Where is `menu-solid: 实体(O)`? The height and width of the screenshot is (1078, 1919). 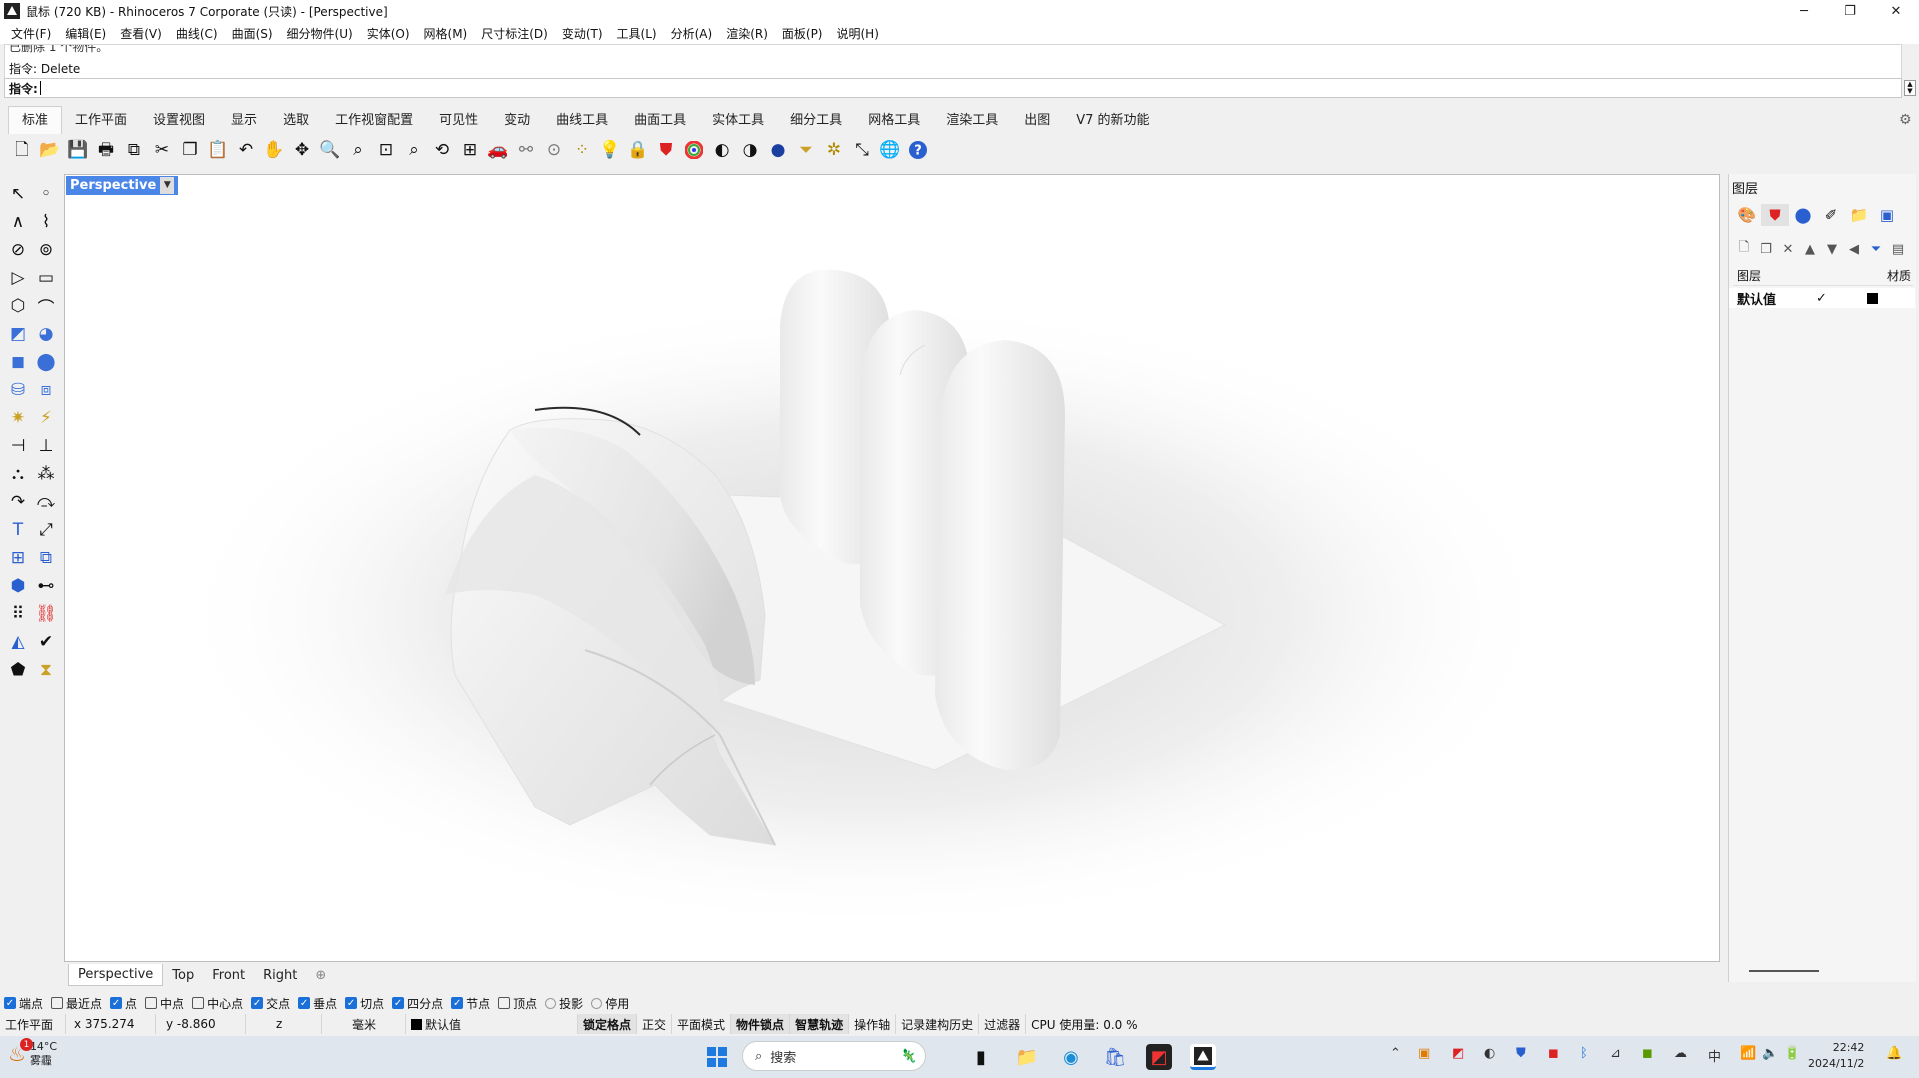 menu-solid: 实体(O) is located at coordinates (388, 33).